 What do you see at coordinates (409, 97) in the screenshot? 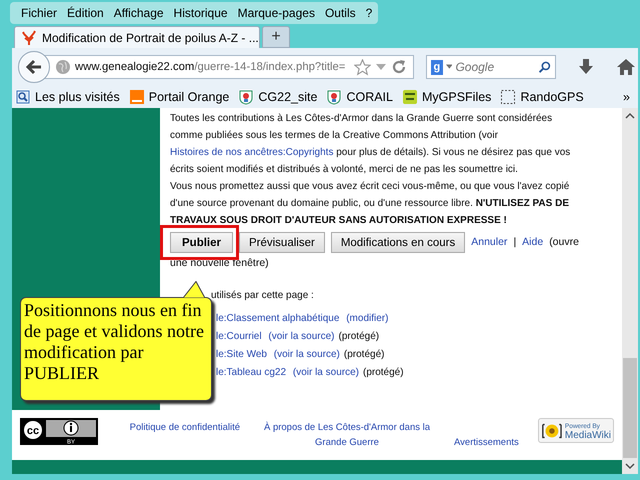
I see `gps-icon` at bounding box center [409, 97].